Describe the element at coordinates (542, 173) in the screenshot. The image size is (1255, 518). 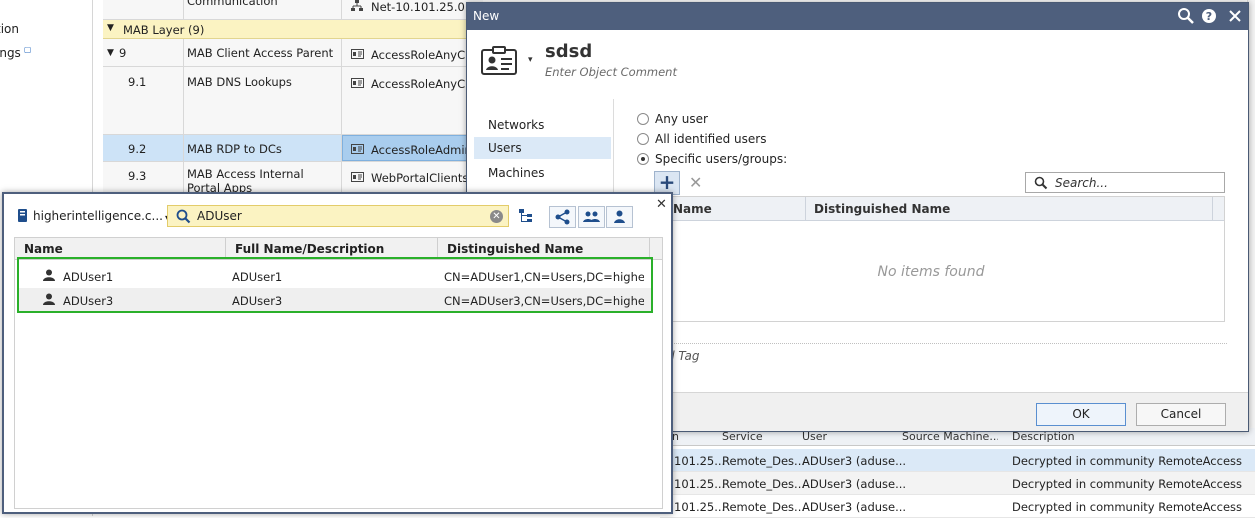
I see `nav-item-machines: Machines` at that location.